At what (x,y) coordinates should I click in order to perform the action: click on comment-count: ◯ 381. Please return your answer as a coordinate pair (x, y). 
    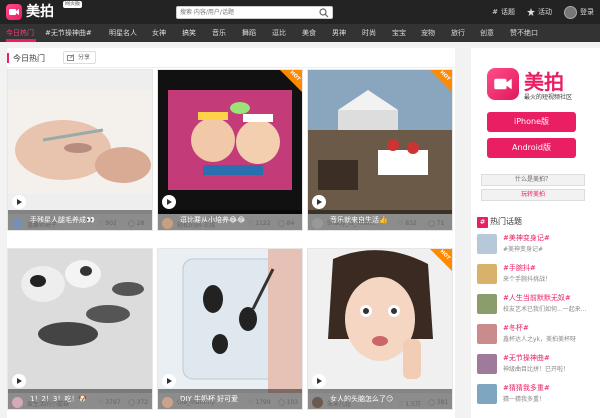
    Looking at the image, I should click on (438, 402).